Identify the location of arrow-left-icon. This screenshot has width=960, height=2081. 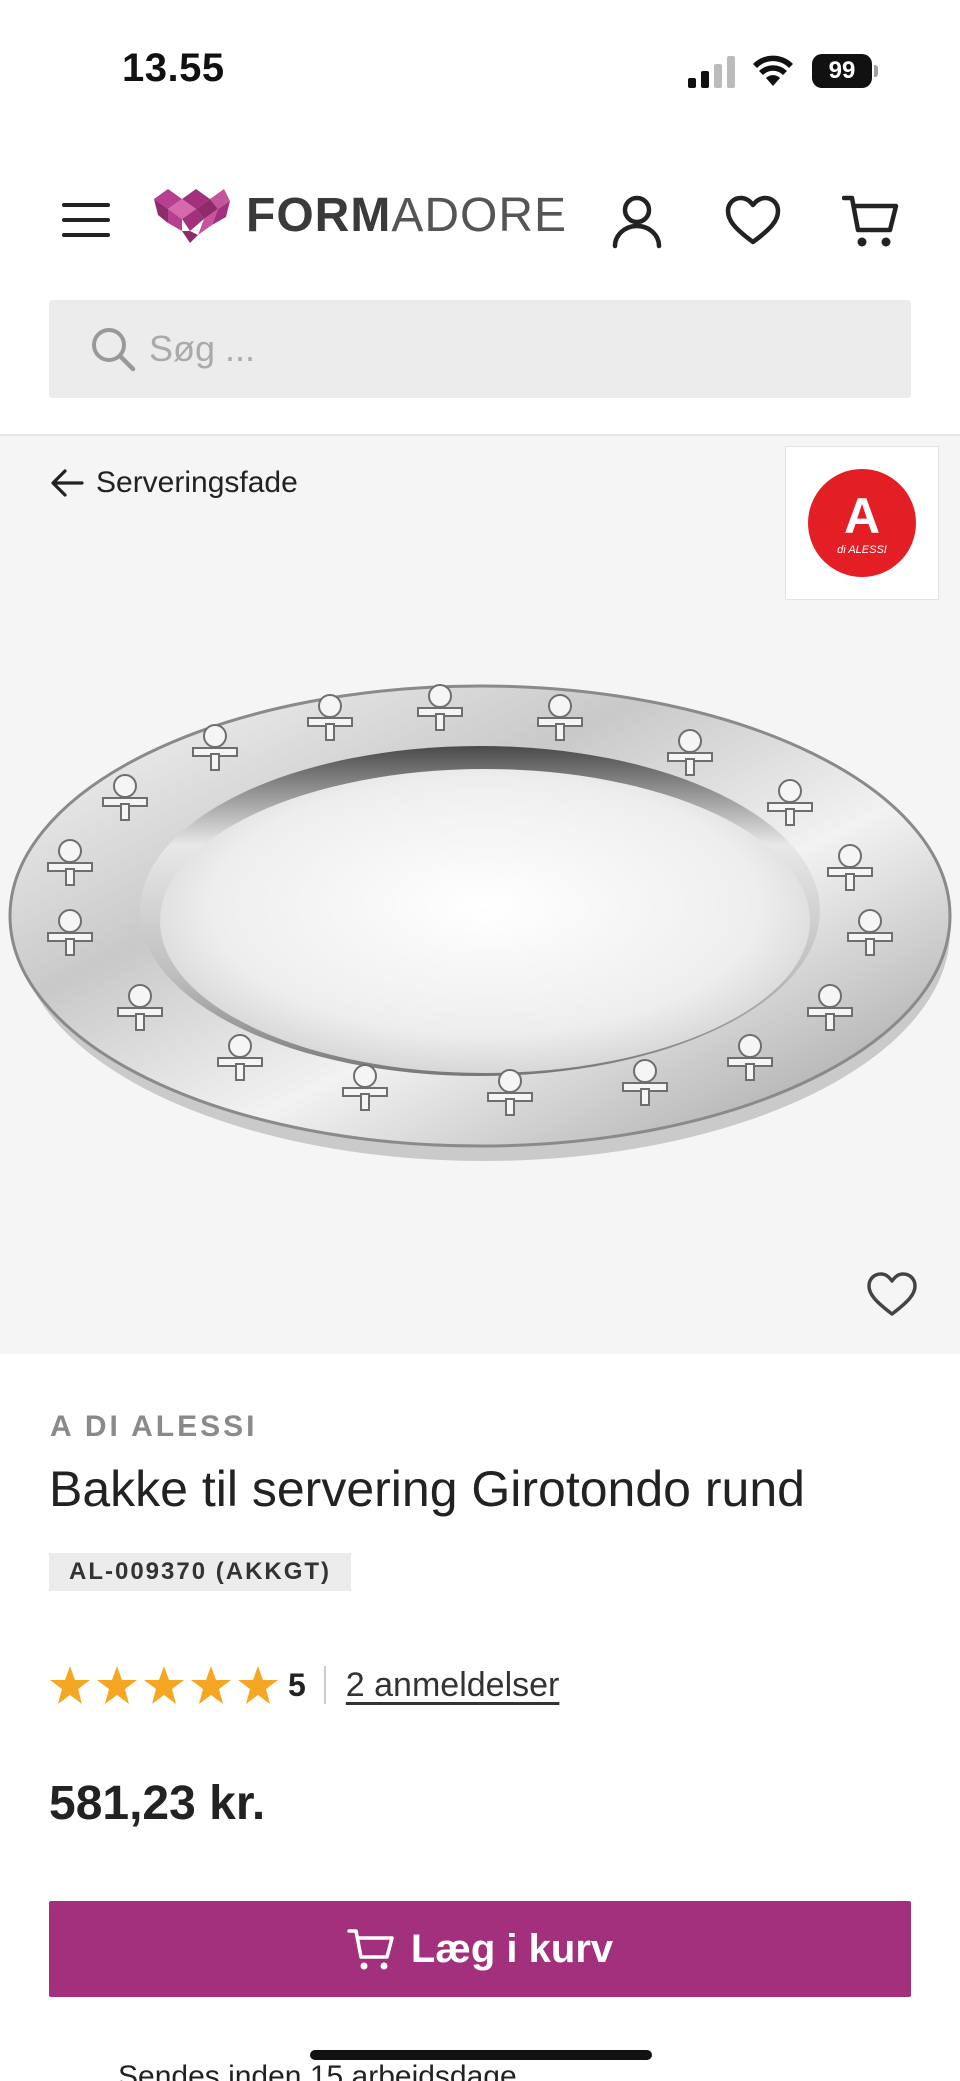
(67, 483).